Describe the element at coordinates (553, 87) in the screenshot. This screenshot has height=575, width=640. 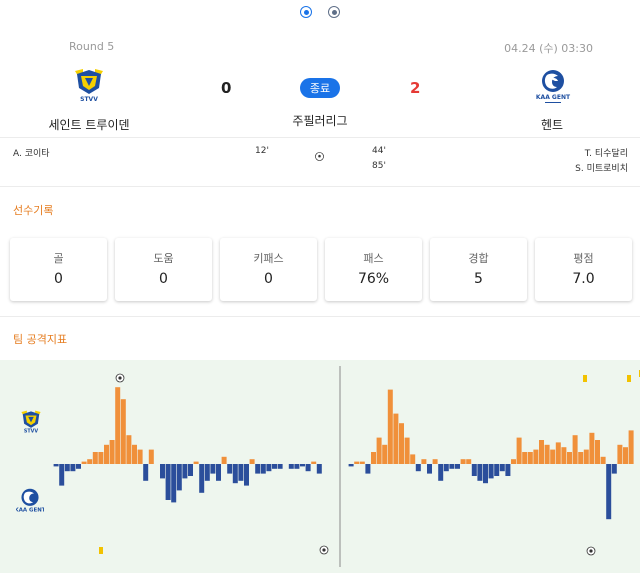
I see `kaa-gent-crest-icon: KAA GENT` at that location.